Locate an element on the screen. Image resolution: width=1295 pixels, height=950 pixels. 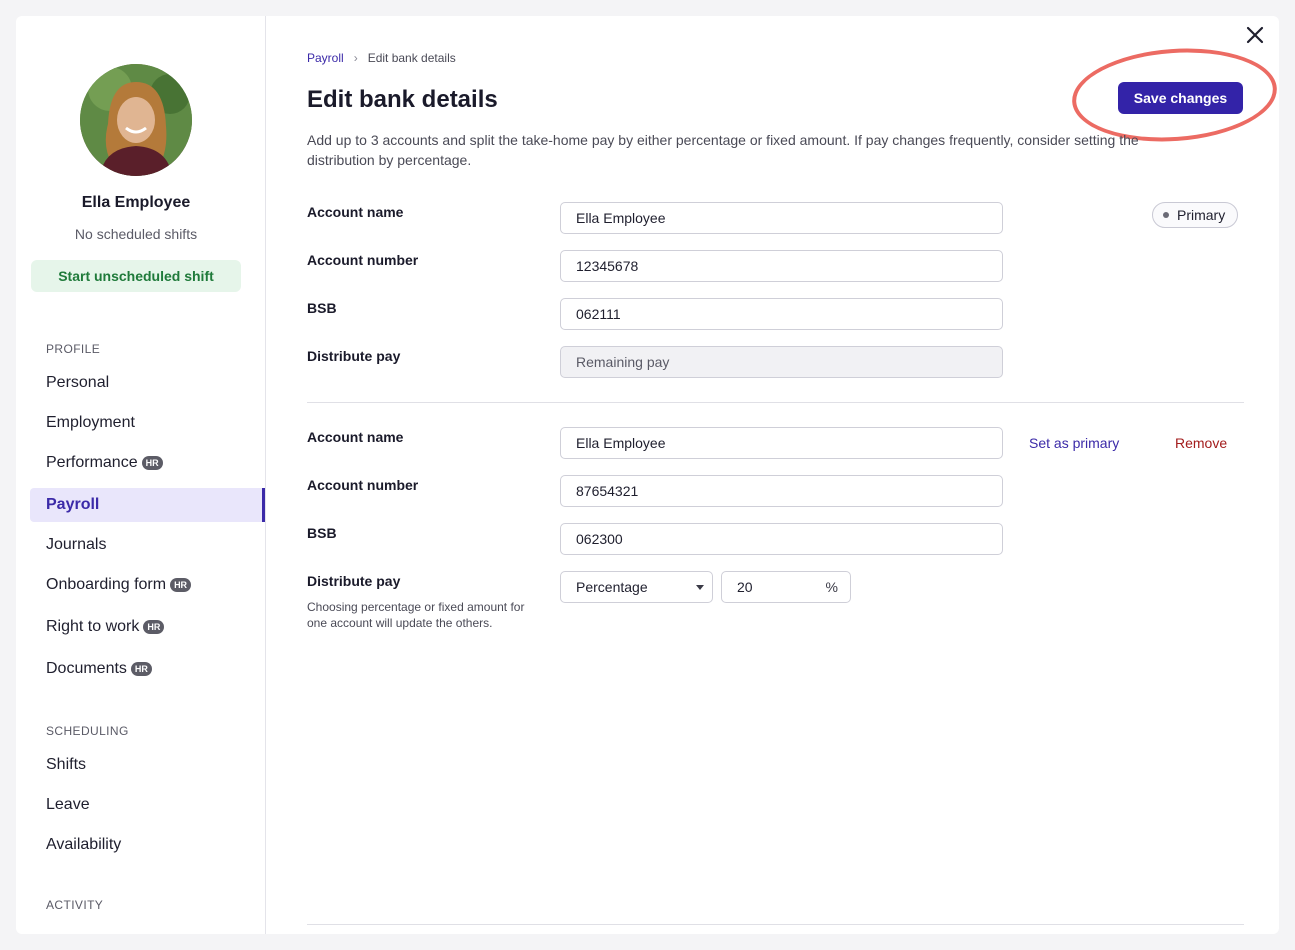
sidebar-item-payroll: Payroll is located at coordinates (147, 505).